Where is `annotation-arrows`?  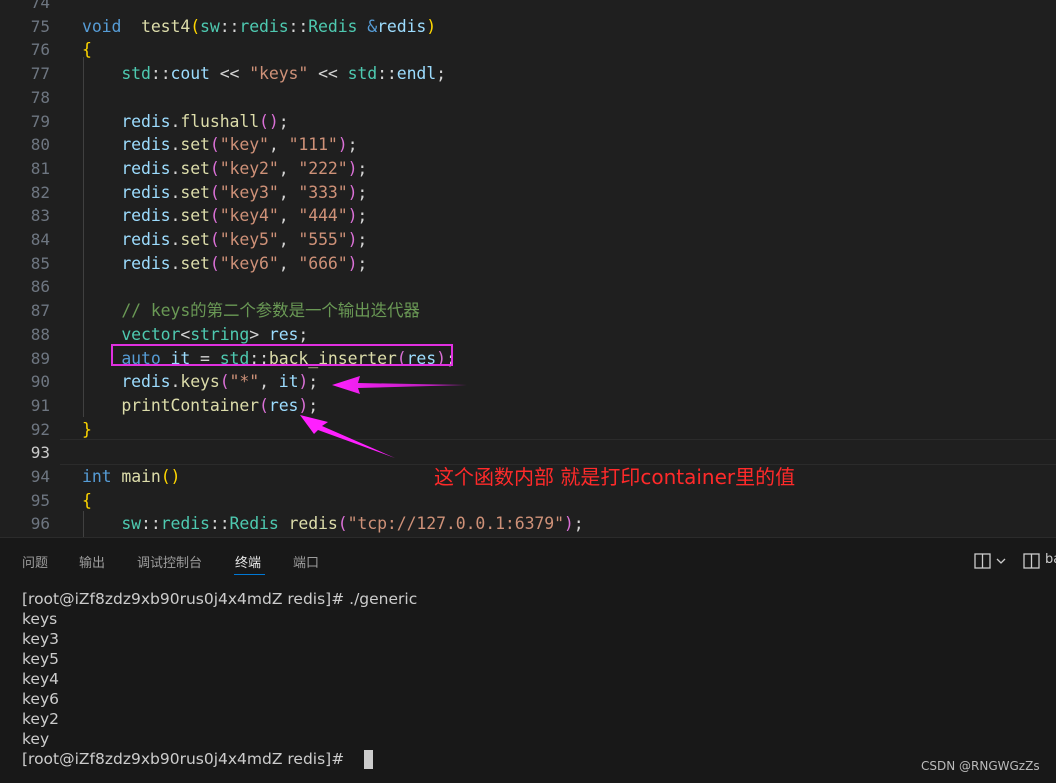
annotation-arrows is located at coordinates (383, 417).